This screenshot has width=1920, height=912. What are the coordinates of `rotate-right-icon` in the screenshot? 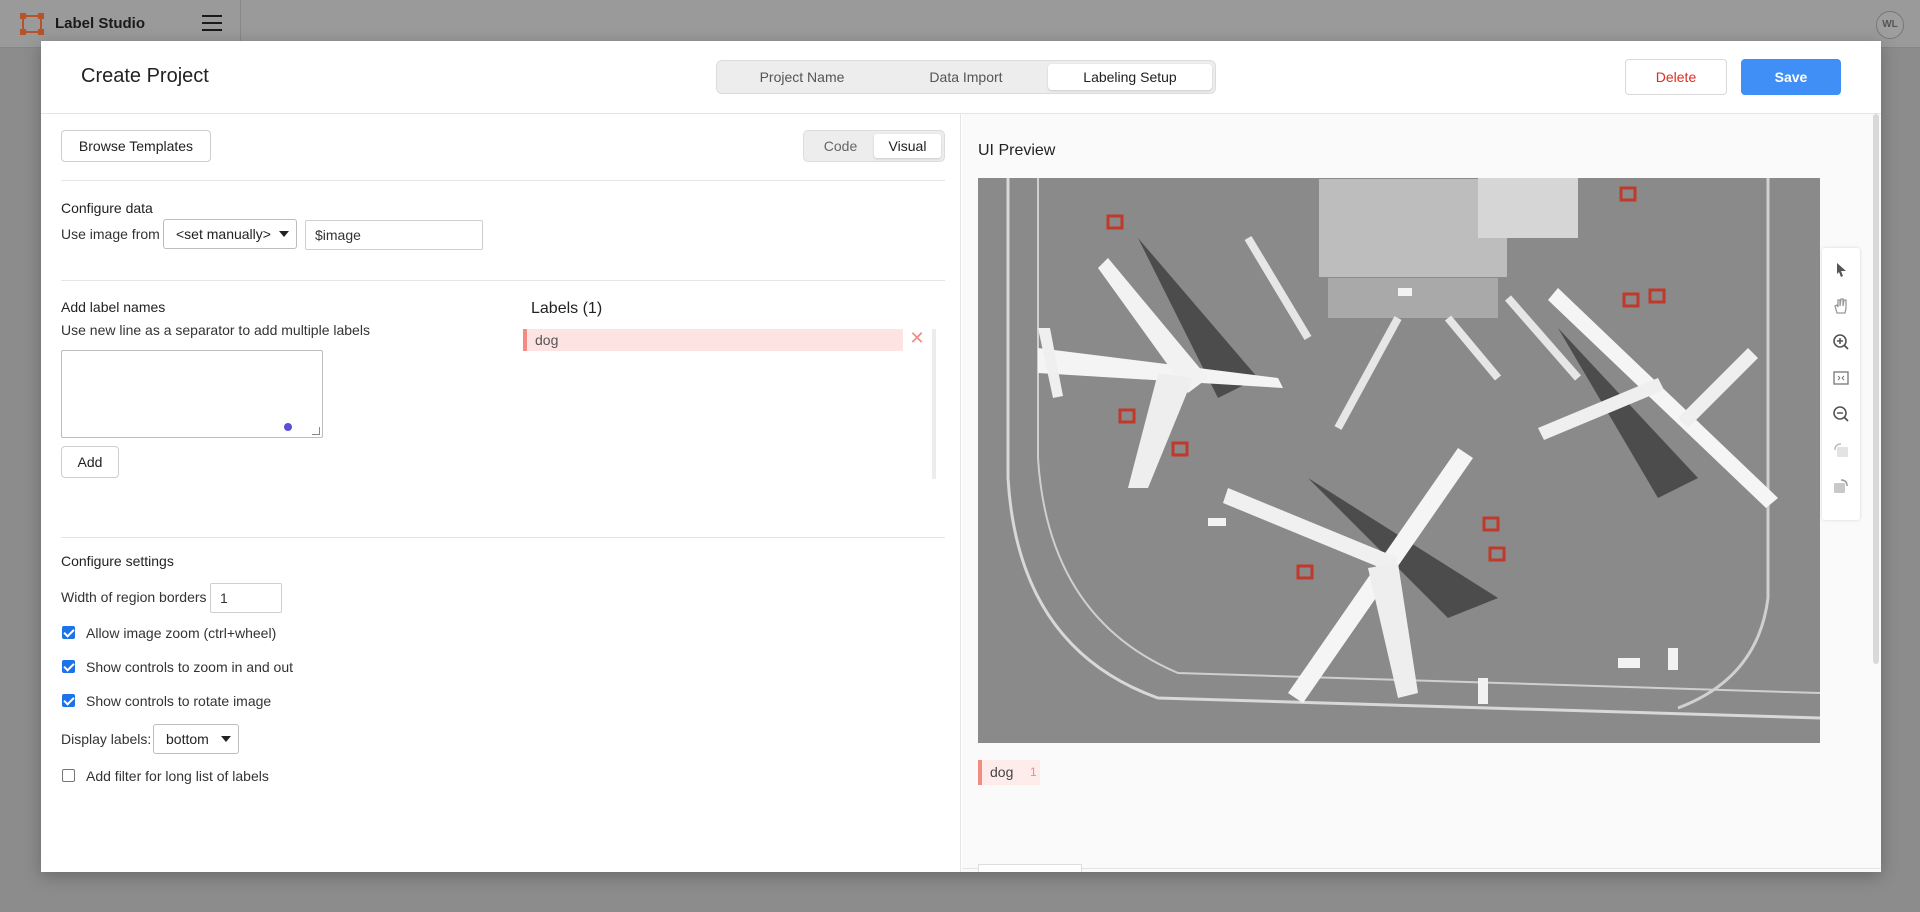 It's located at (1841, 486).